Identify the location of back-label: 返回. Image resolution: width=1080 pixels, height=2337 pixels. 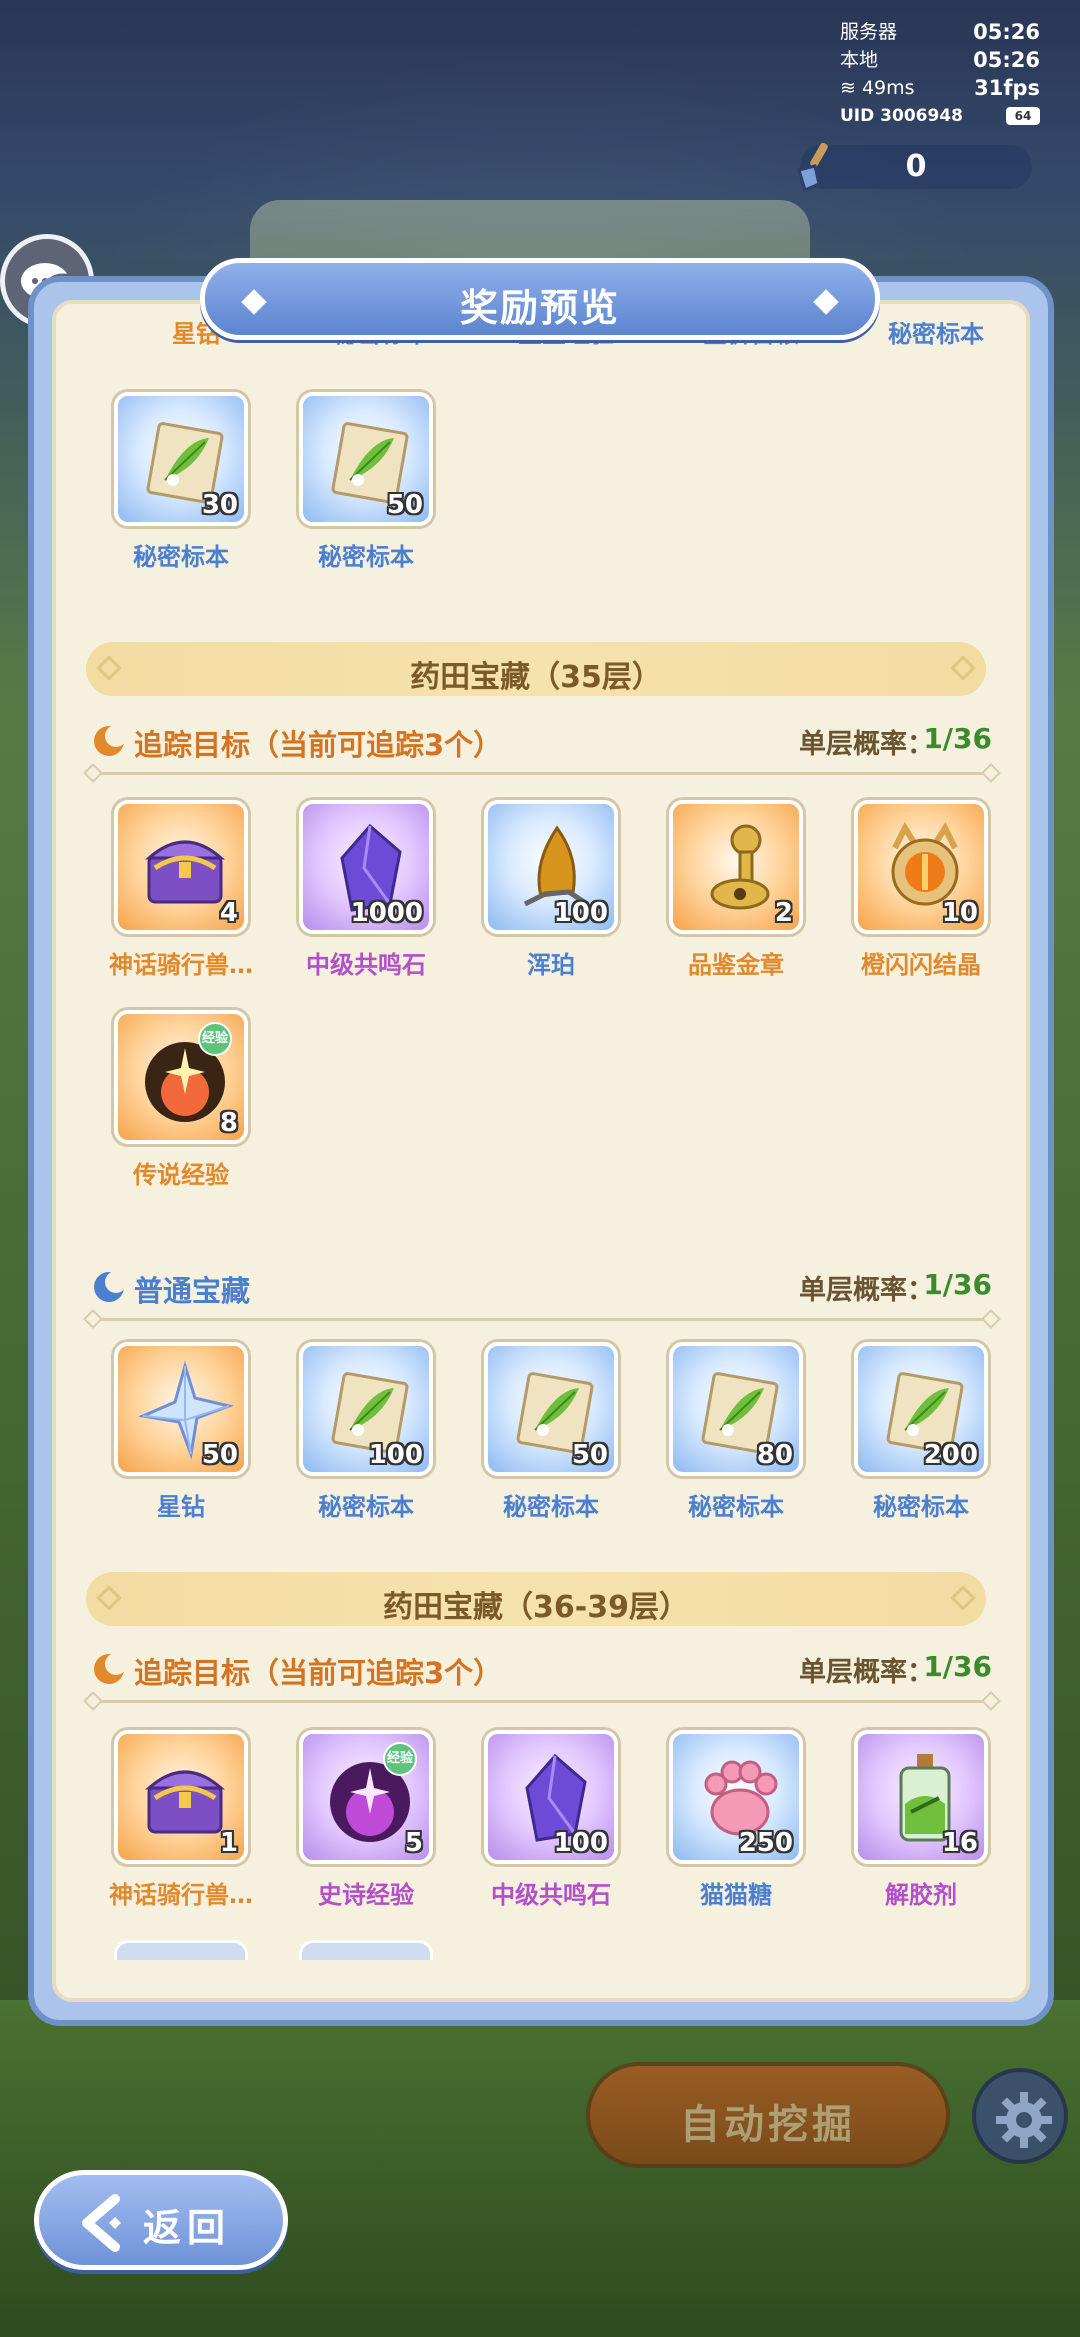
(187, 2228).